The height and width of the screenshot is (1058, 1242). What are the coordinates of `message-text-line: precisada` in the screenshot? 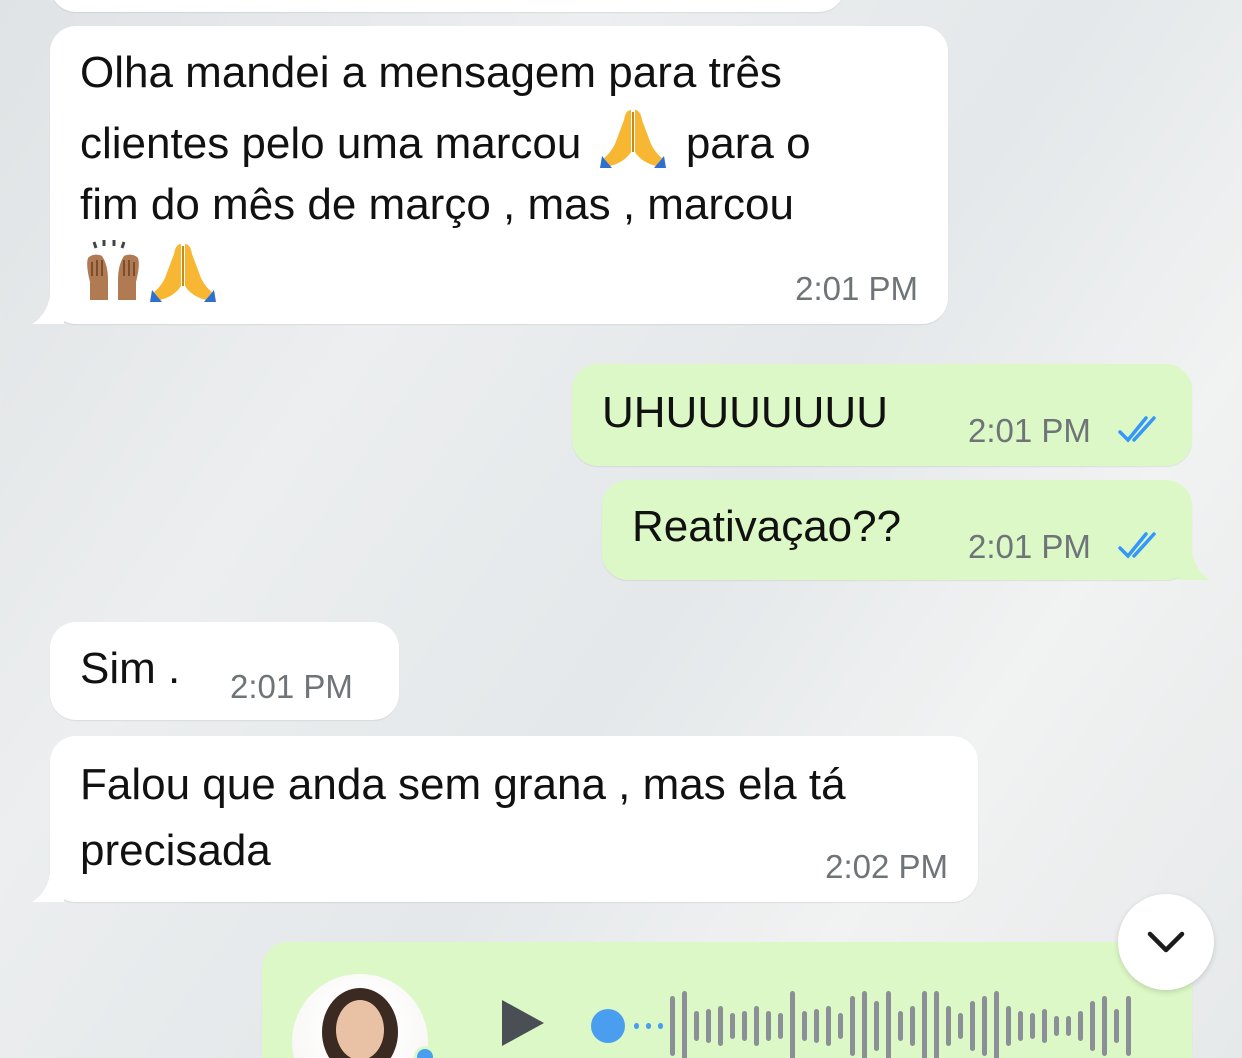 It's located at (175, 850).